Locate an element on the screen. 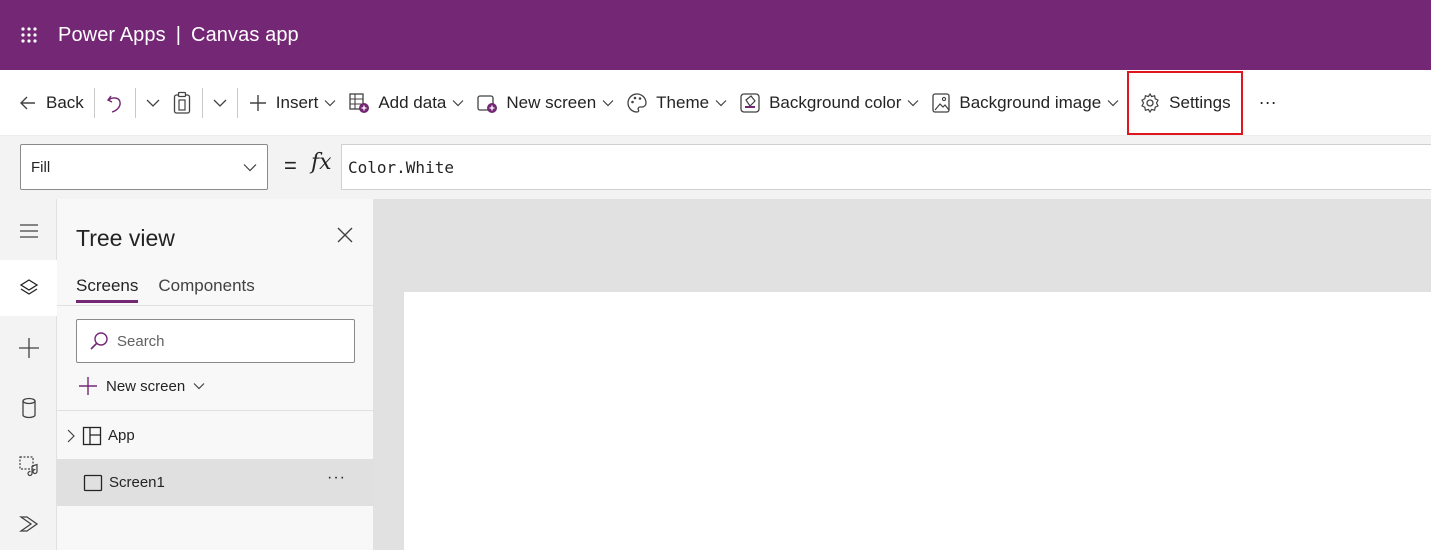 The image size is (1431, 550). paint-bucket-icon is located at coordinates (750, 102).